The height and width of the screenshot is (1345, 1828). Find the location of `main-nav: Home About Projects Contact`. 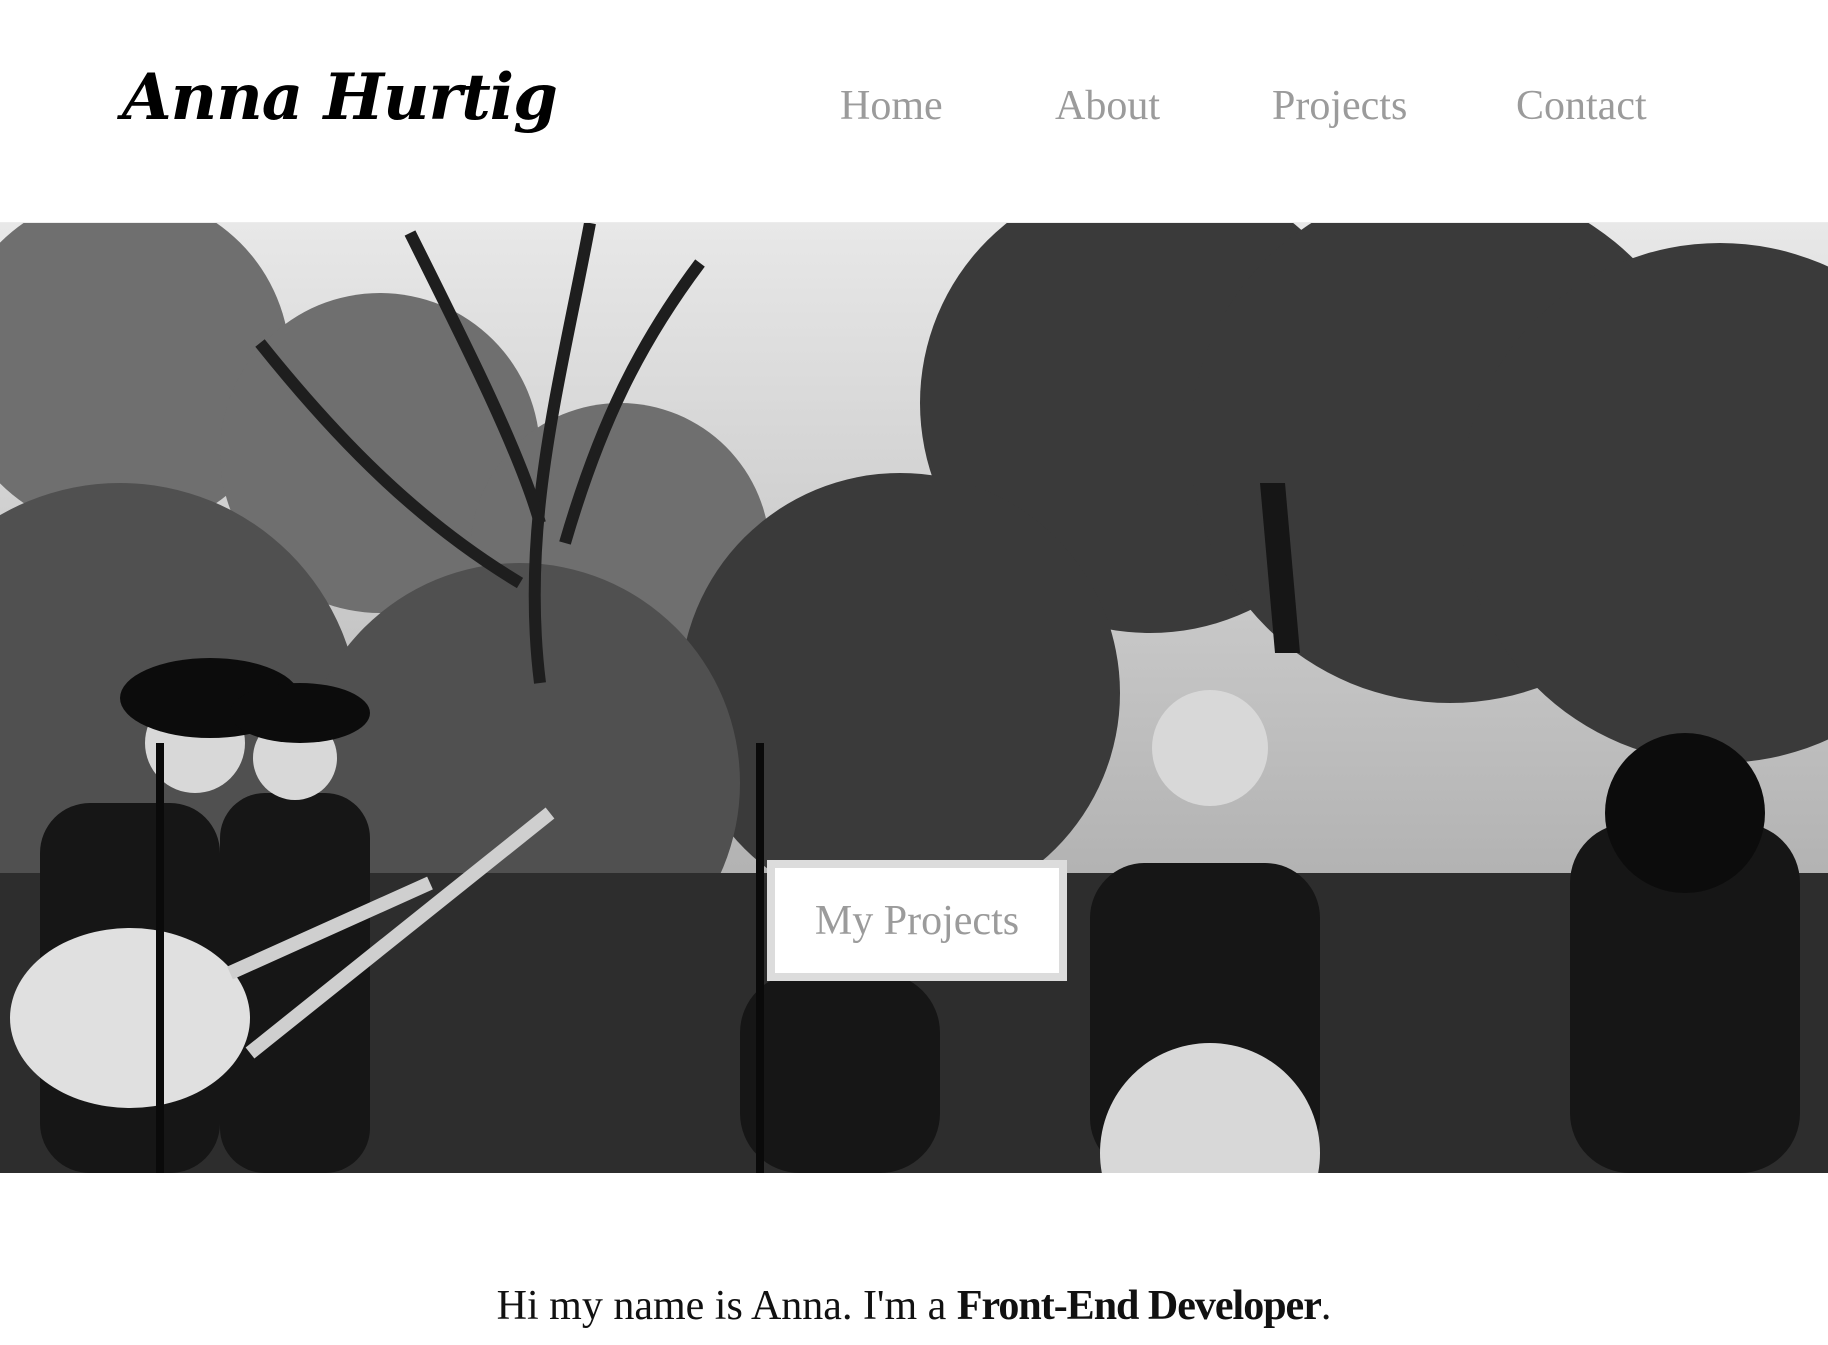

main-nav: Home About Projects Contact is located at coordinates (914, 112).